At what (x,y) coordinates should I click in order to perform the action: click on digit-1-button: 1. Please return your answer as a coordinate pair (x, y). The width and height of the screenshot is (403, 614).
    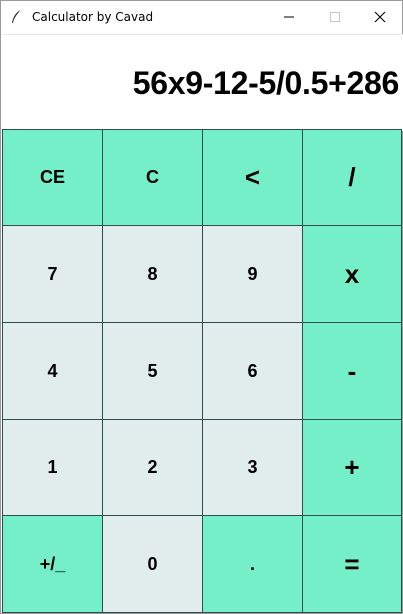
    Looking at the image, I should click on (52, 467).